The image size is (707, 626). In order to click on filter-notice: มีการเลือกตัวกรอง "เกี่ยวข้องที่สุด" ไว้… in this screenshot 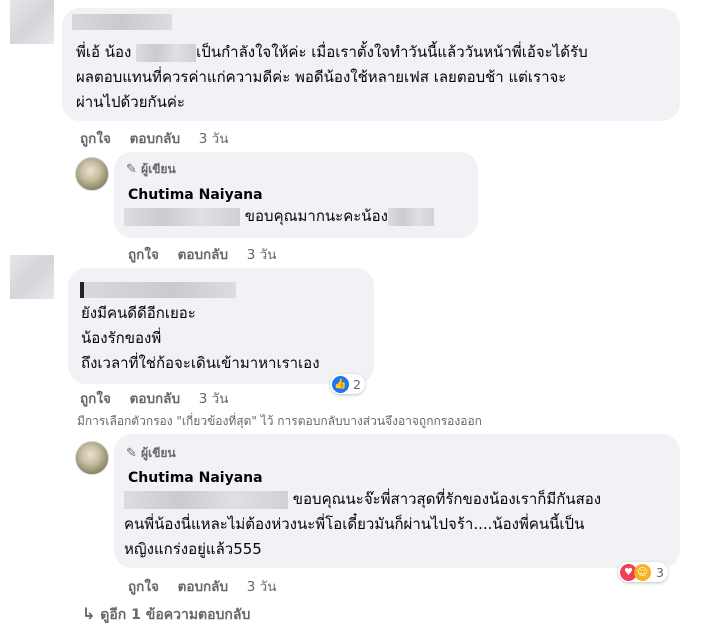, I will do `click(279, 421)`.